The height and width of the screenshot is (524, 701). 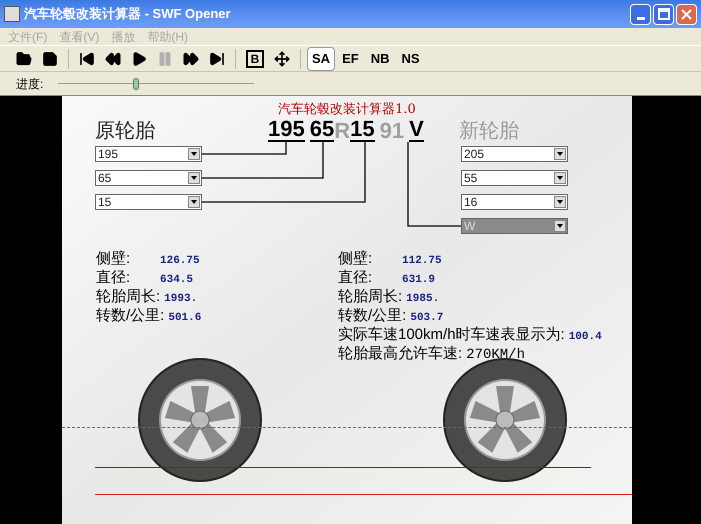 What do you see at coordinates (156, 83) in the screenshot?
I see `progress-slider` at bounding box center [156, 83].